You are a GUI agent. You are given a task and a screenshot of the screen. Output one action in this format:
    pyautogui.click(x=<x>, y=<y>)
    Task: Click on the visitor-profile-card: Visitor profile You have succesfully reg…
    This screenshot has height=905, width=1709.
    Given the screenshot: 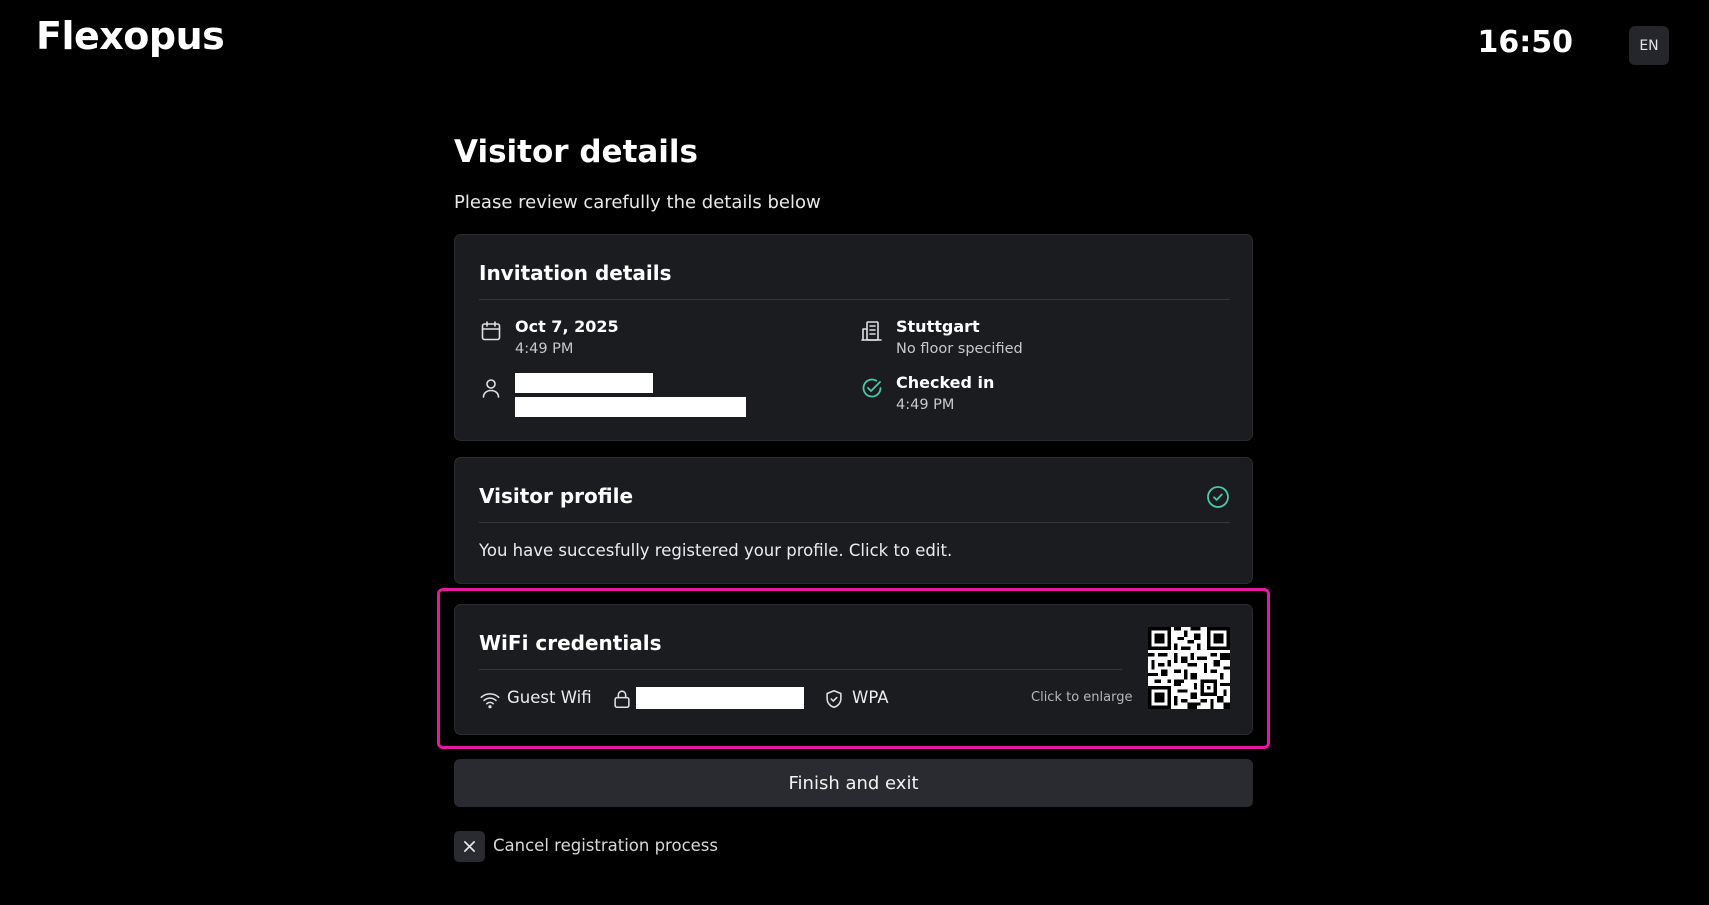 What is the action you would take?
    pyautogui.click(x=853, y=520)
    